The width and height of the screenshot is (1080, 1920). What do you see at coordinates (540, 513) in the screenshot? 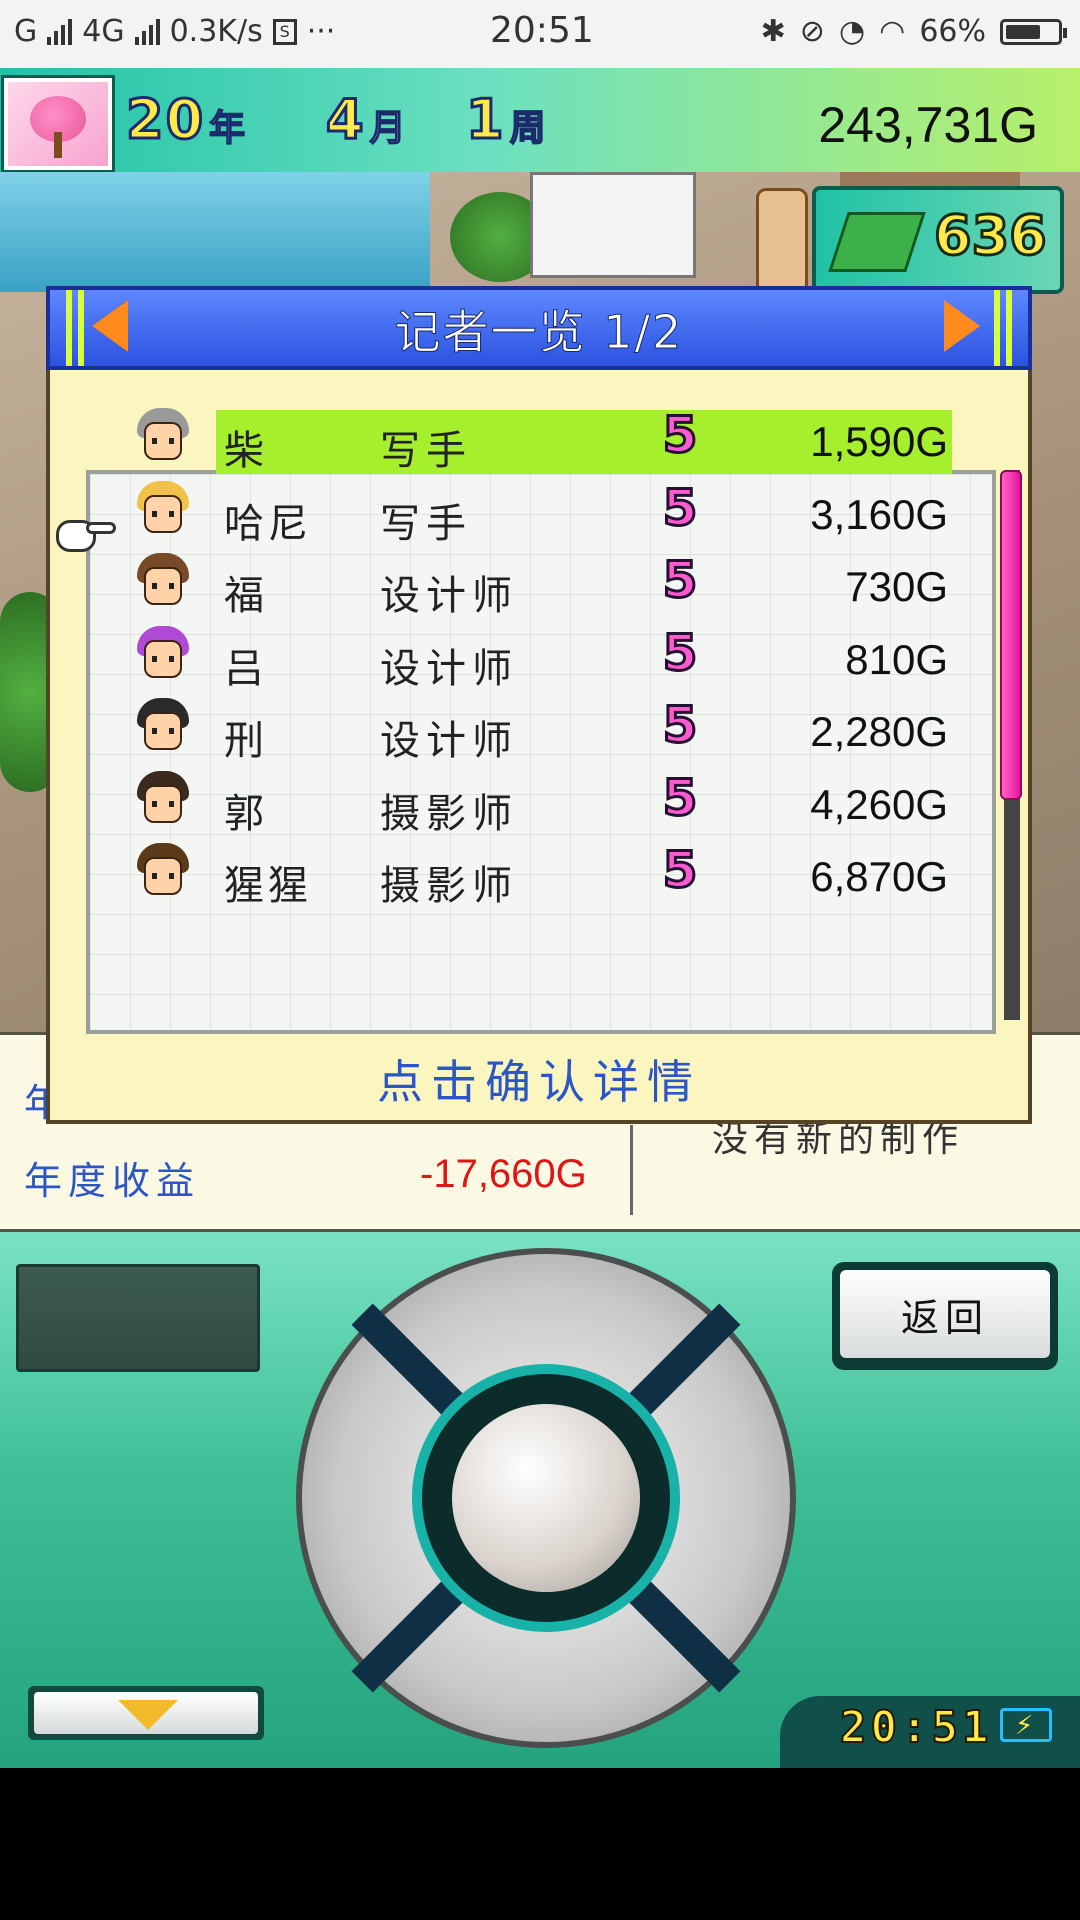
I see `list-item: 哈尼 写手 5 3,160G` at bounding box center [540, 513].